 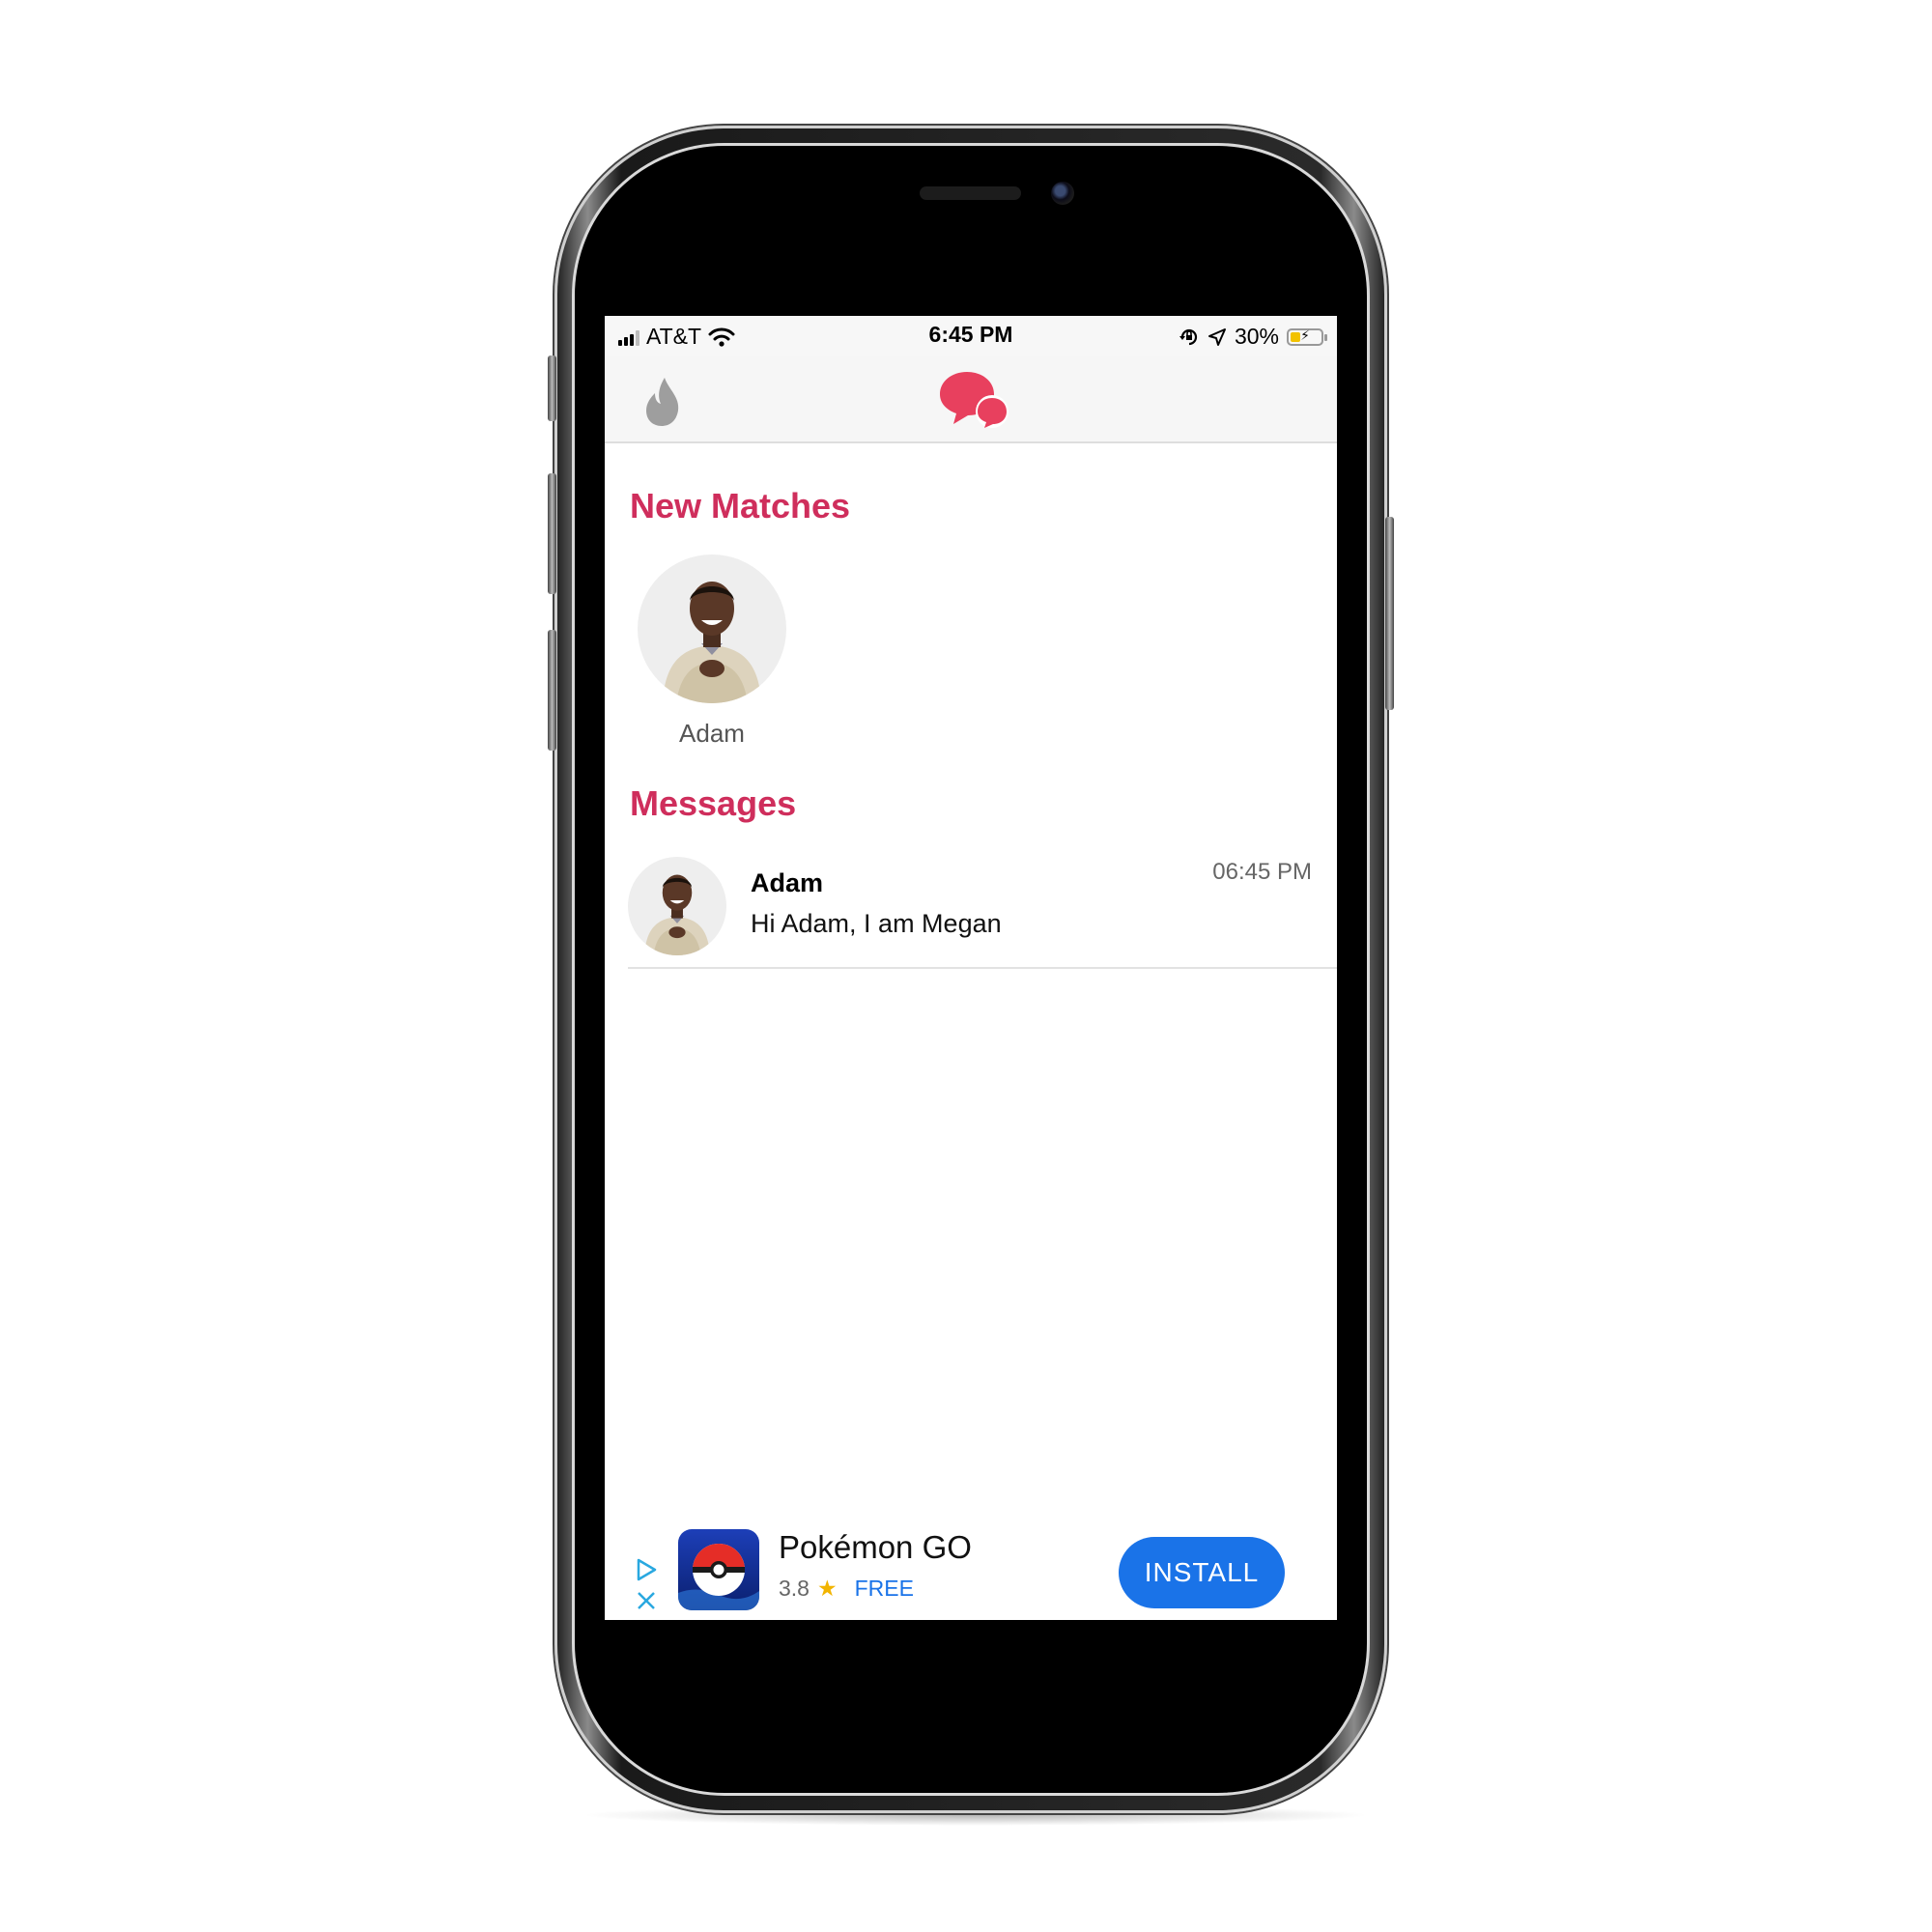 I want to click on chat-bubbles-icon, so click(x=973, y=400).